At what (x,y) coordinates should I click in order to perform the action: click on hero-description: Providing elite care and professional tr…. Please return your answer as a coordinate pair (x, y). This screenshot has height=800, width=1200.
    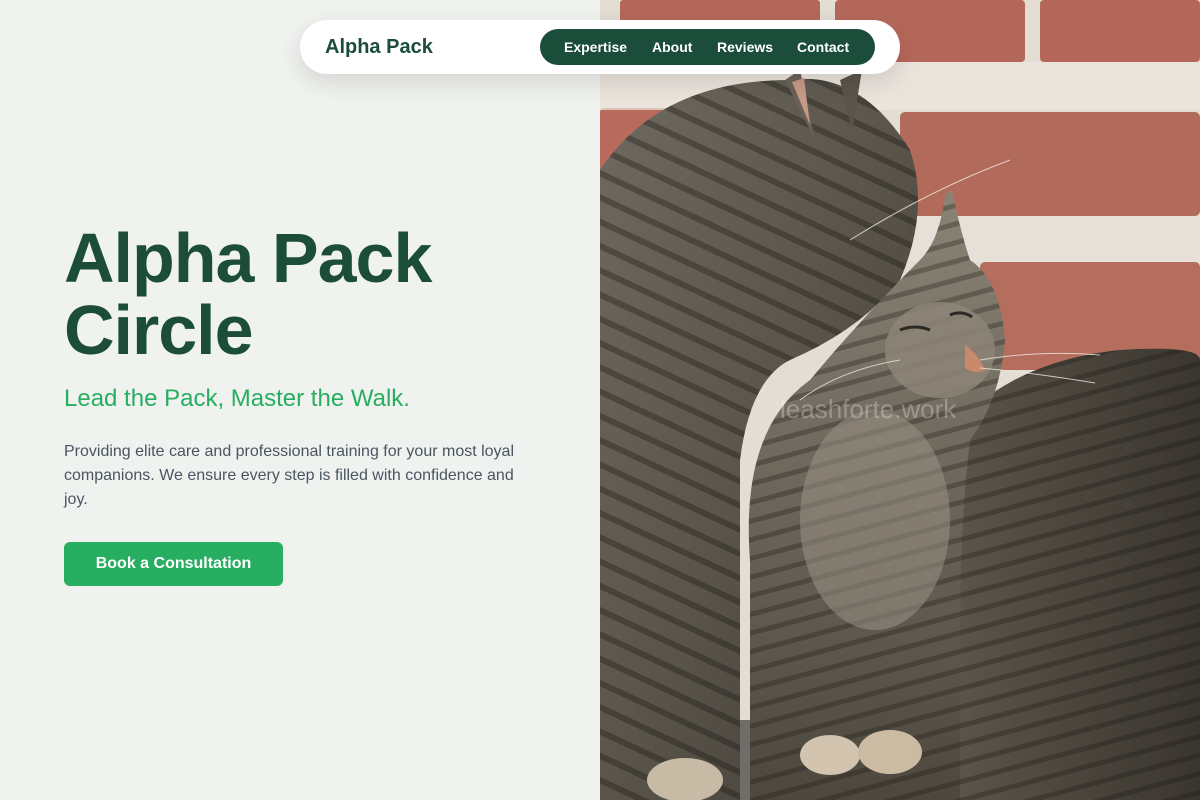
    Looking at the image, I should click on (289, 475).